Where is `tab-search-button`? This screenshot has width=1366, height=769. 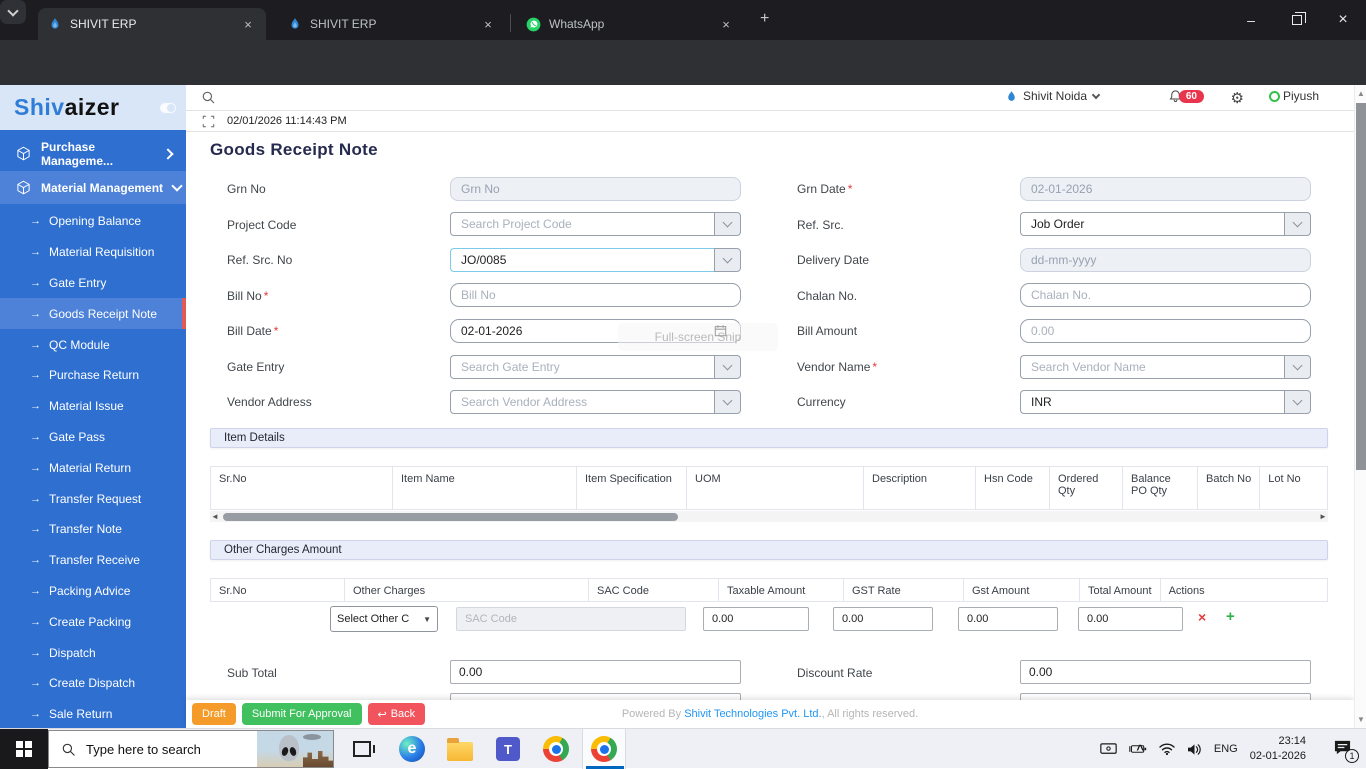
tab-search-button is located at coordinates (13, 12).